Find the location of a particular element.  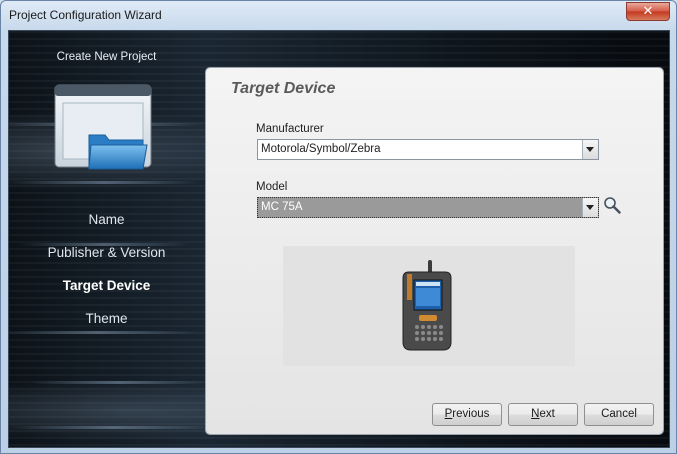

close-icon: ✕ is located at coordinates (648, 11).